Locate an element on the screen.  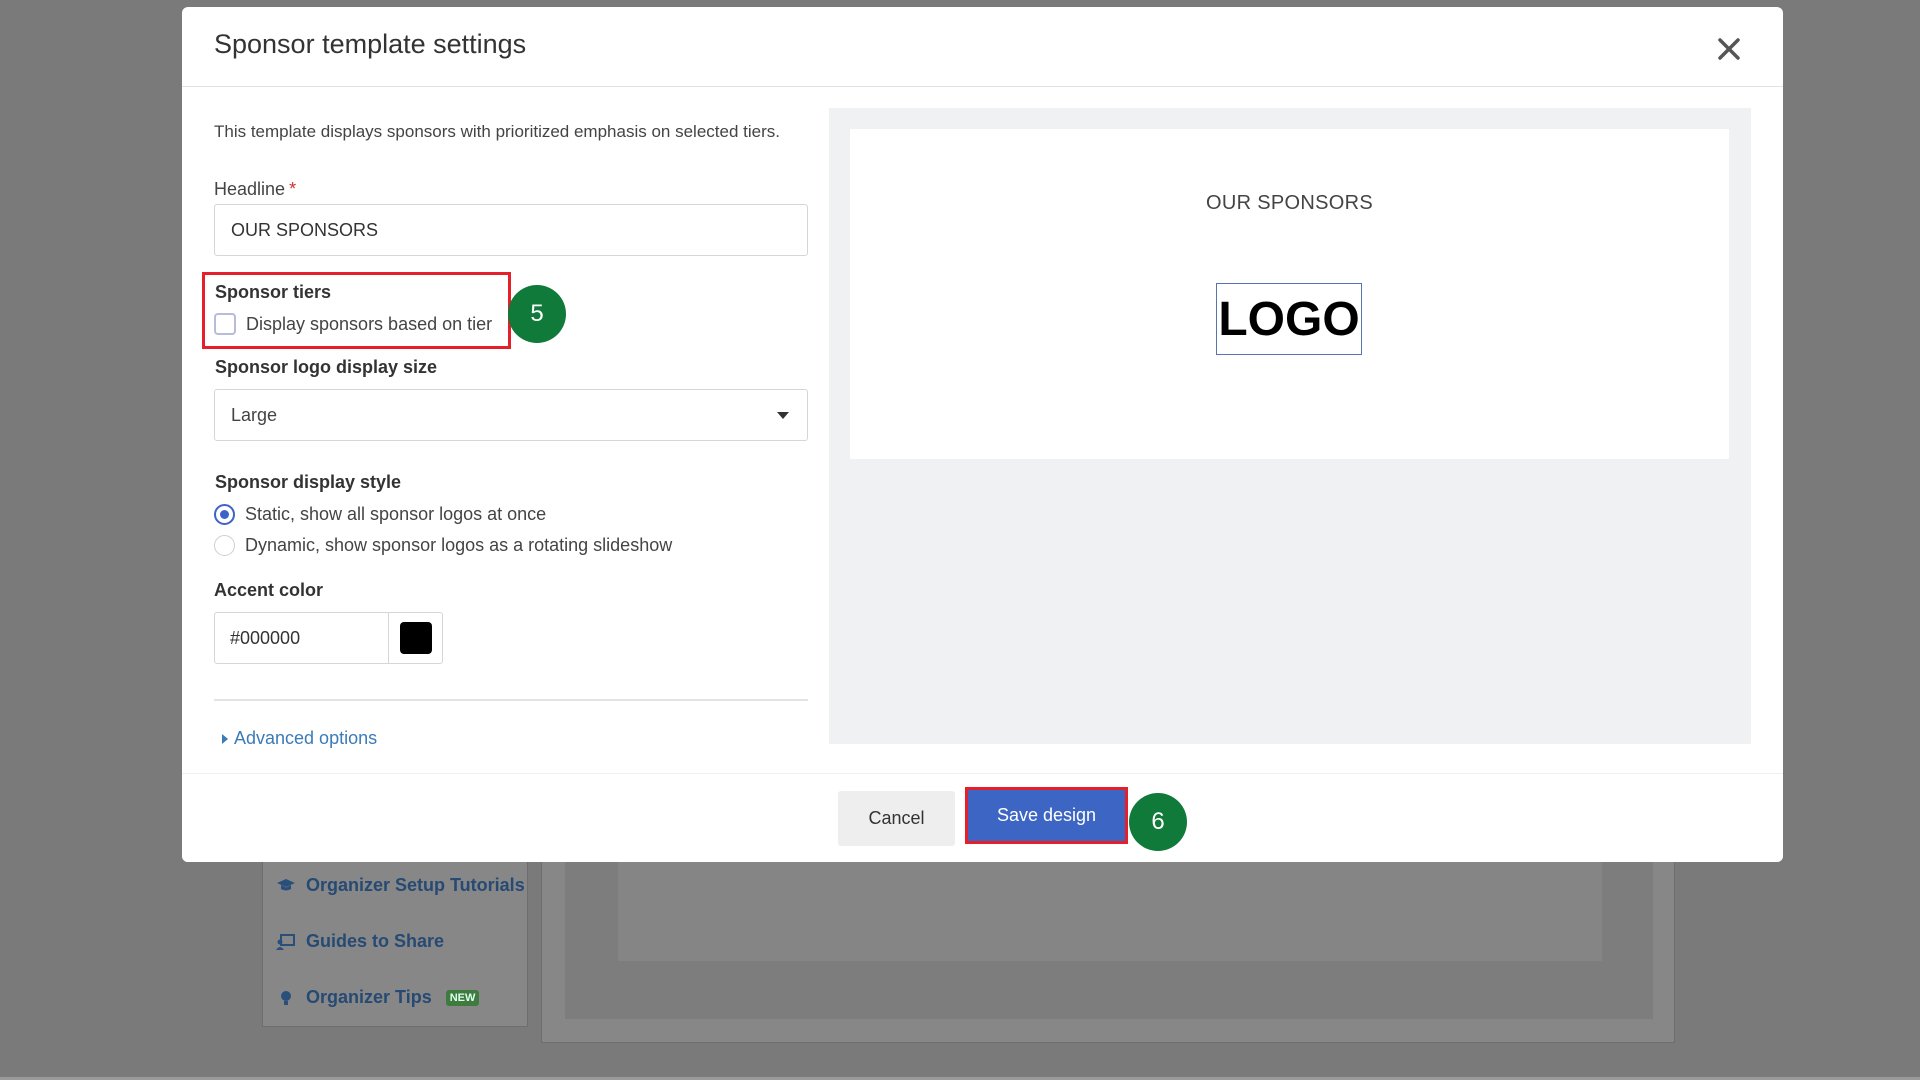
modal-header: Sponsor template settings is located at coordinates (982, 47).